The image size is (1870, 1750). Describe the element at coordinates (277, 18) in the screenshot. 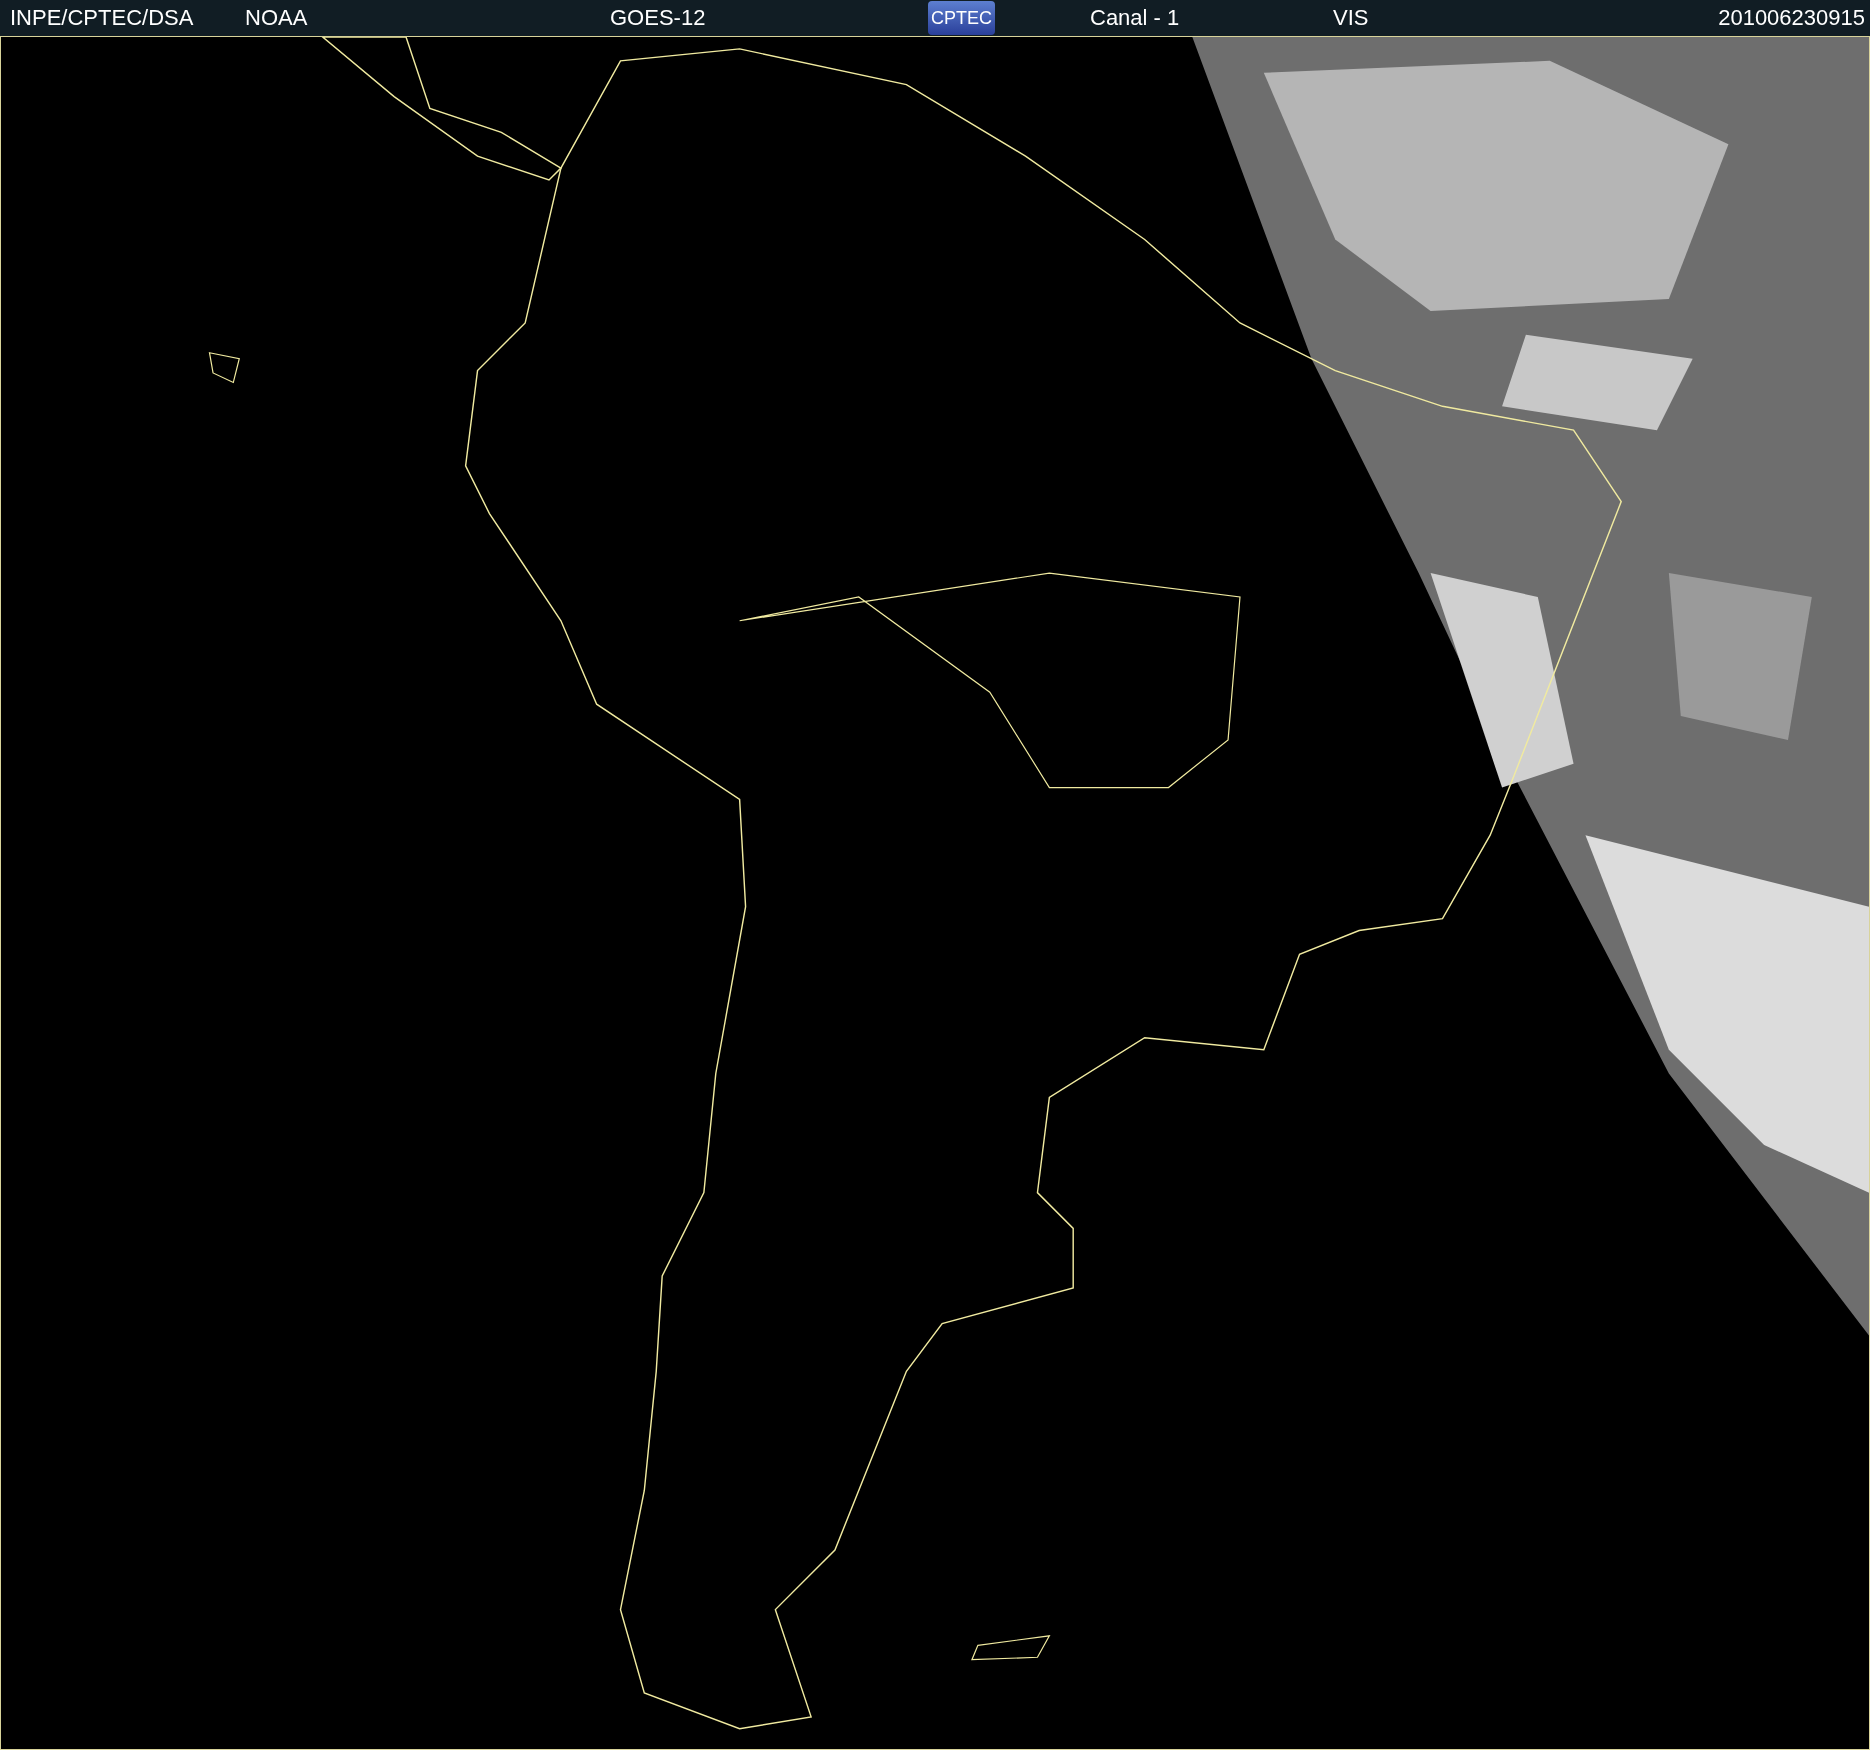

I see `header-text: NOAA` at that location.